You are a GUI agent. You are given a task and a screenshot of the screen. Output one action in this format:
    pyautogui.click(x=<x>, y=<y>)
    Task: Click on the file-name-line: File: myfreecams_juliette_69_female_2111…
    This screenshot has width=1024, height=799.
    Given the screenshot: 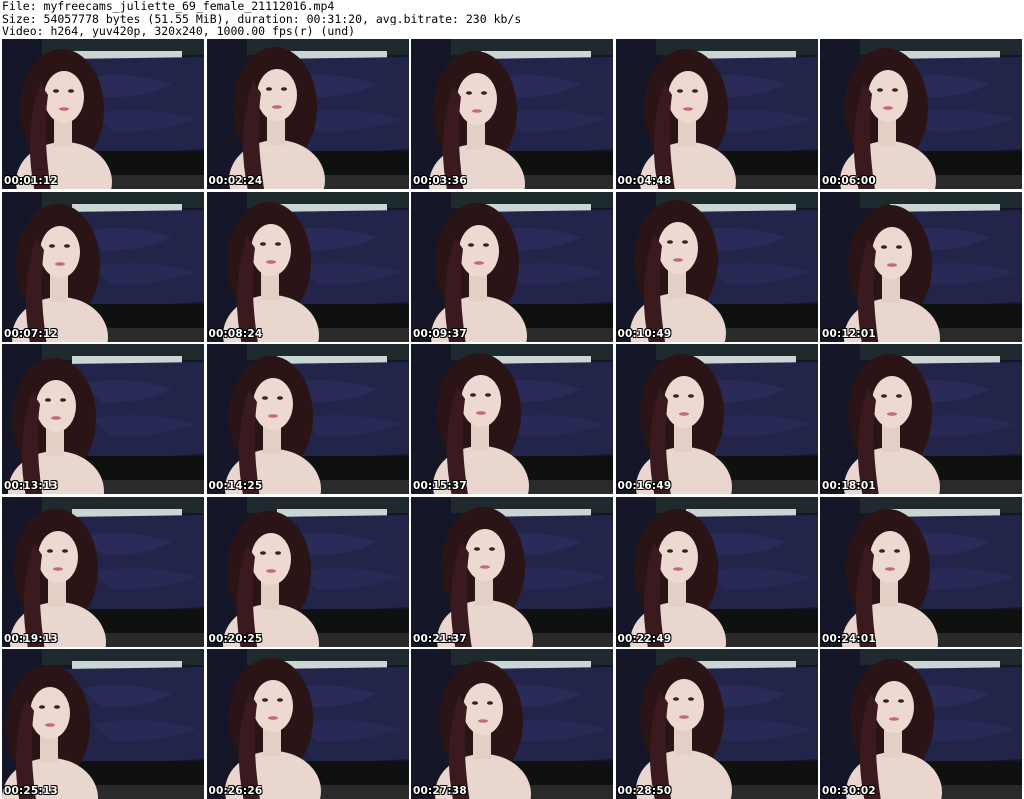 What is the action you would take?
    pyautogui.click(x=168, y=6)
    